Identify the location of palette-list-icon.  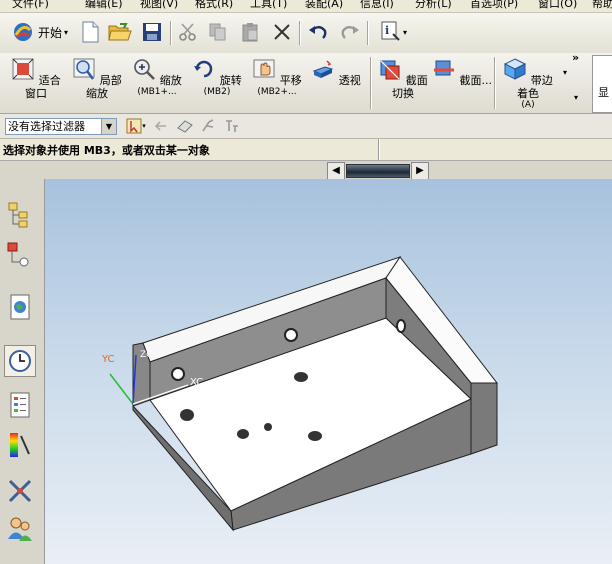
(20, 405).